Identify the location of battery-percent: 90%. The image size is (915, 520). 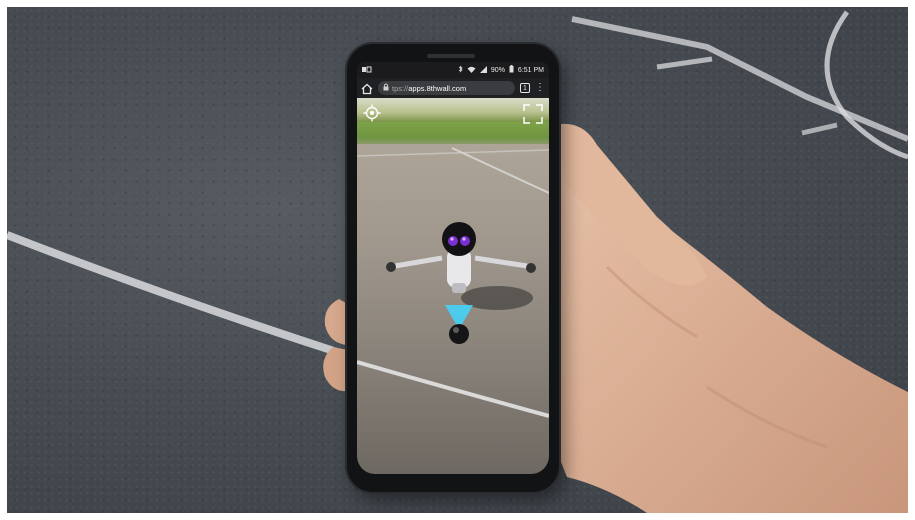
(497, 70).